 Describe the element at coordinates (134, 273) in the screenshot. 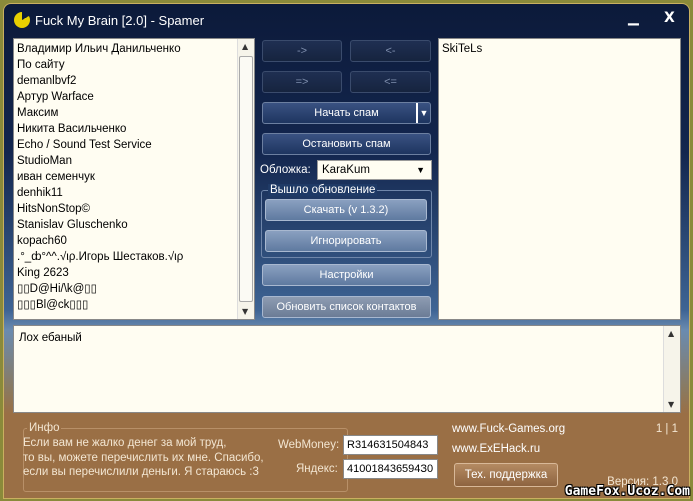

I see `list-item: King 2623` at that location.